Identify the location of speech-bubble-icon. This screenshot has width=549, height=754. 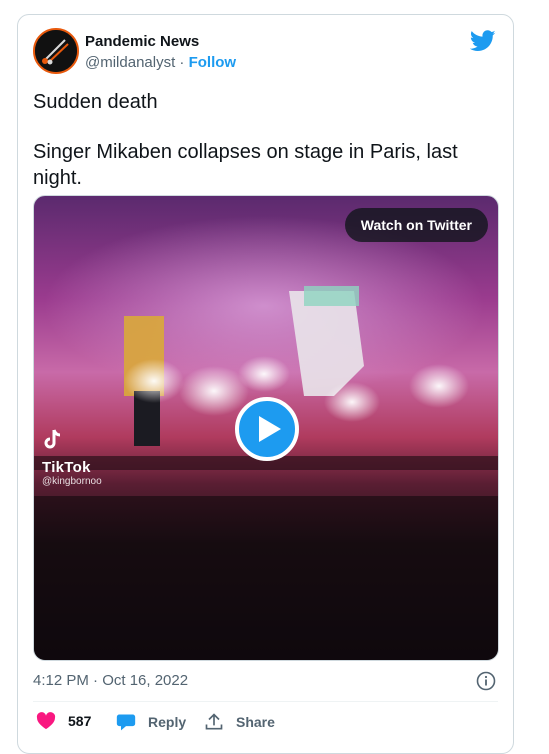
(126, 722).